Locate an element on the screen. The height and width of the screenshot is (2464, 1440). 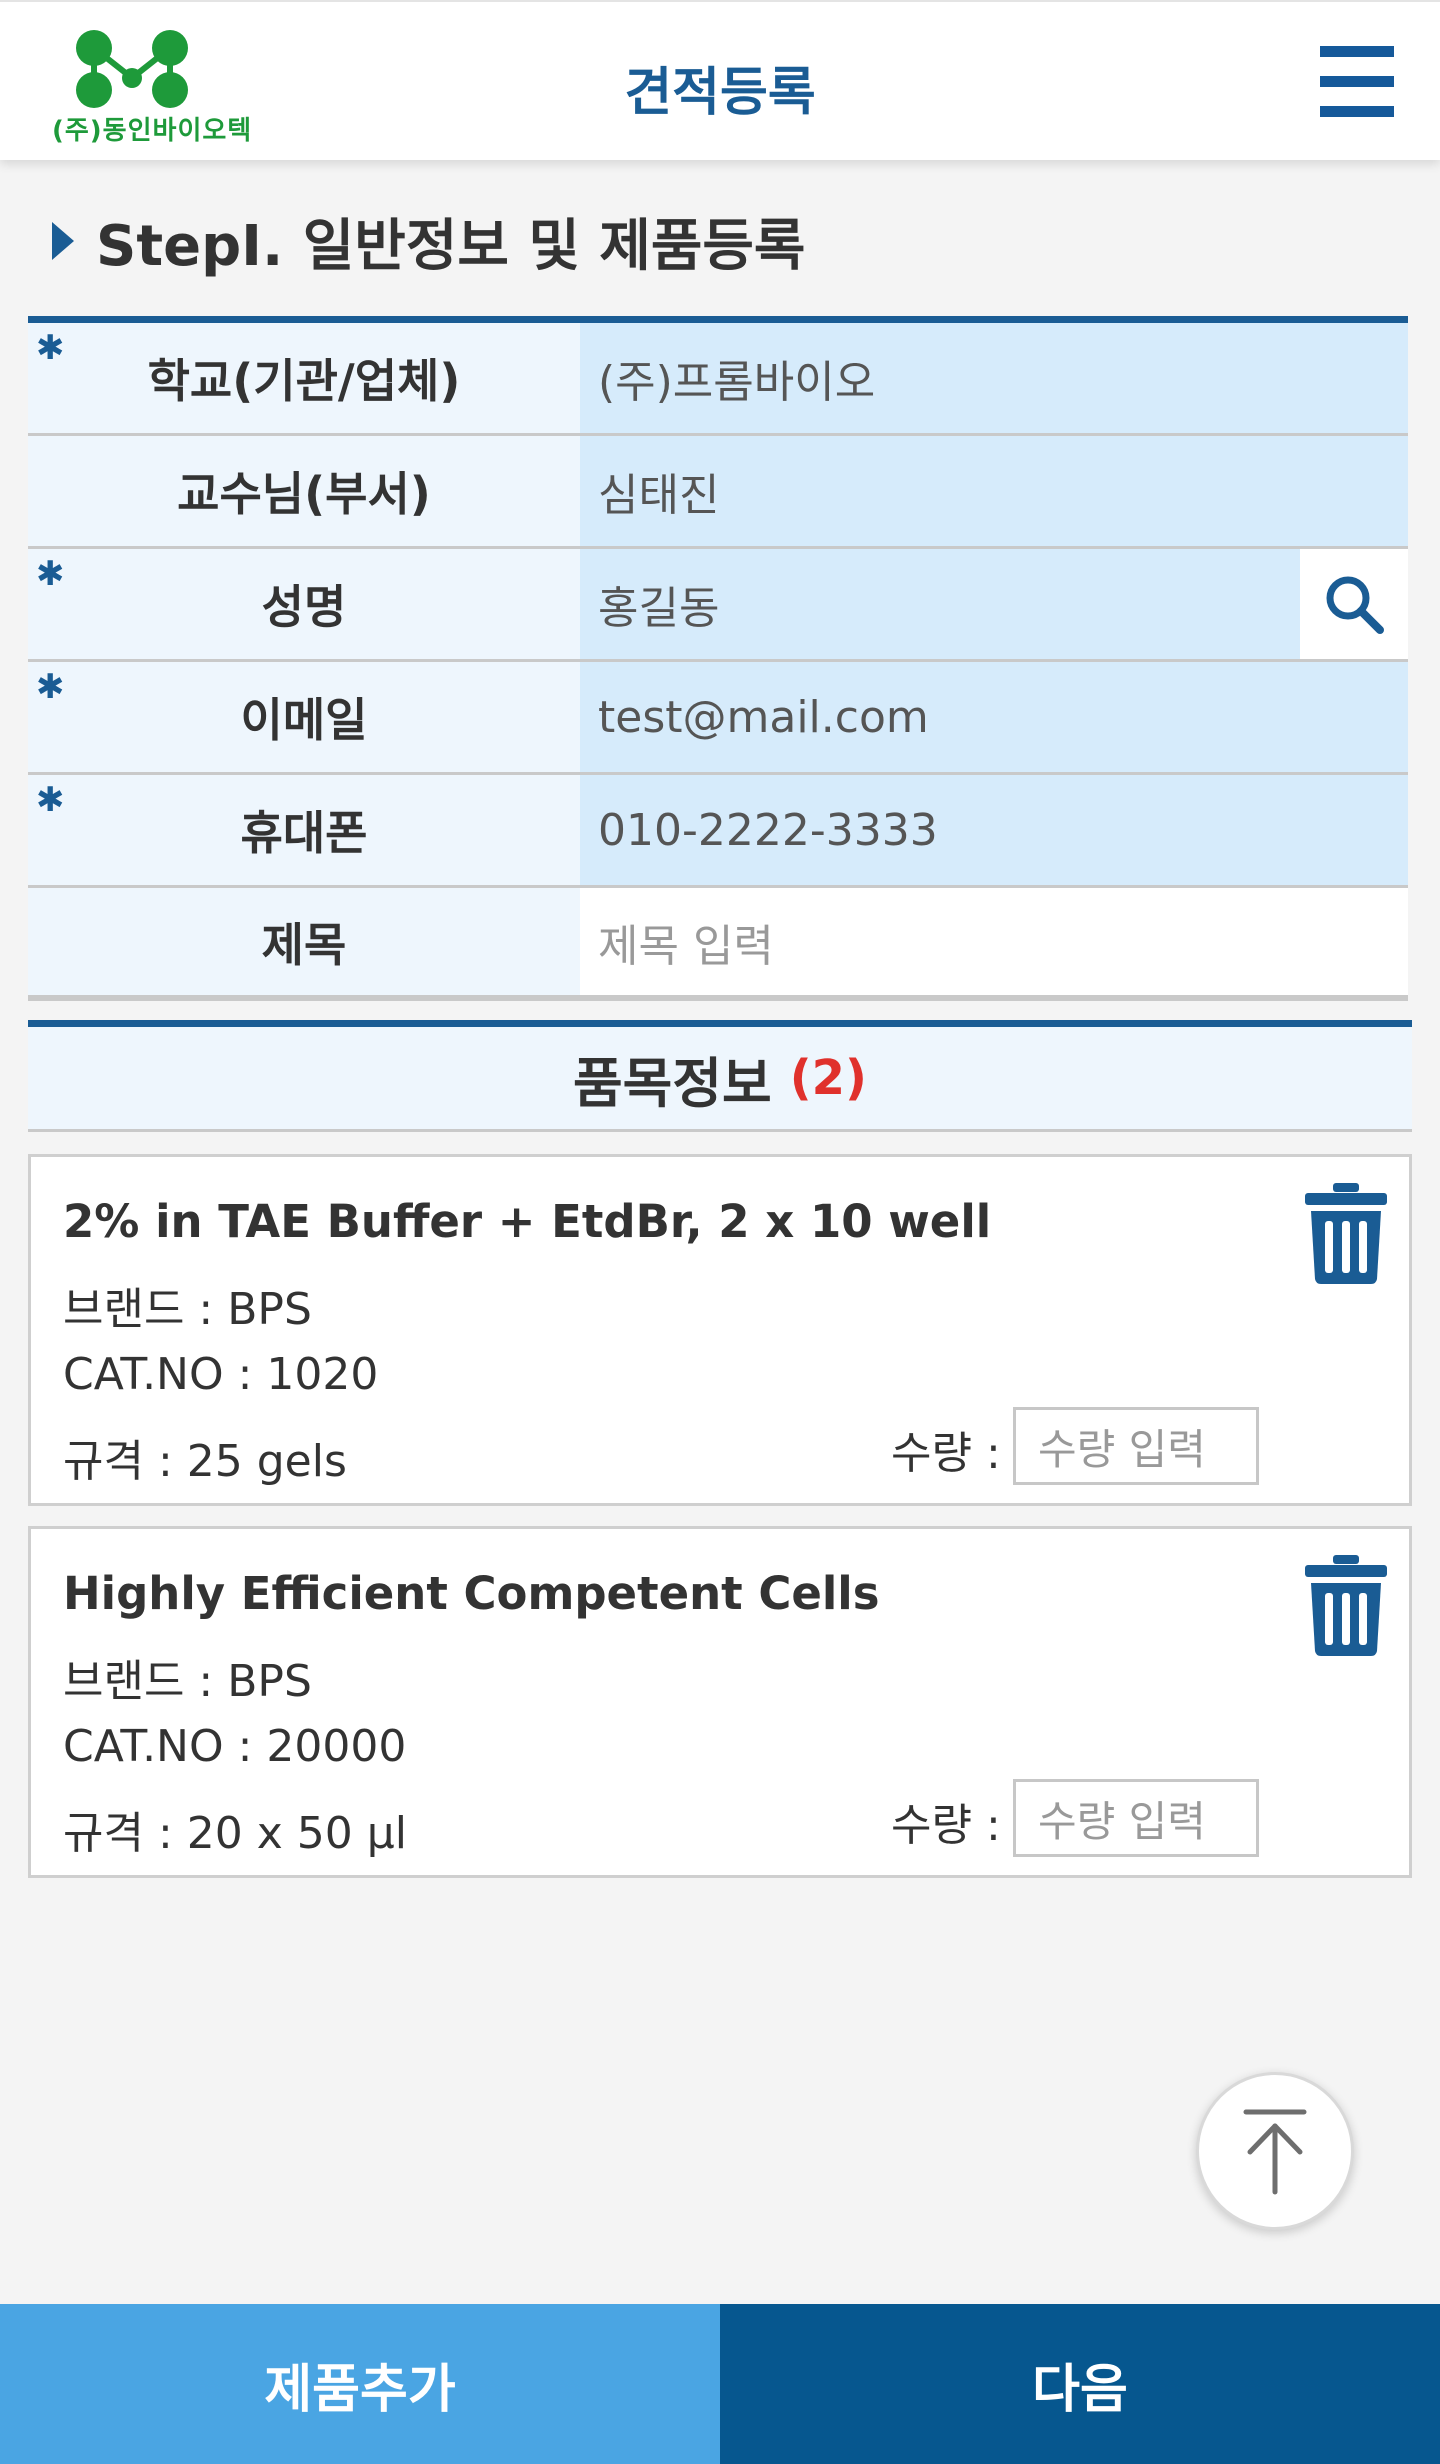
email-label-text: 이메일 is located at coordinates (304, 720).